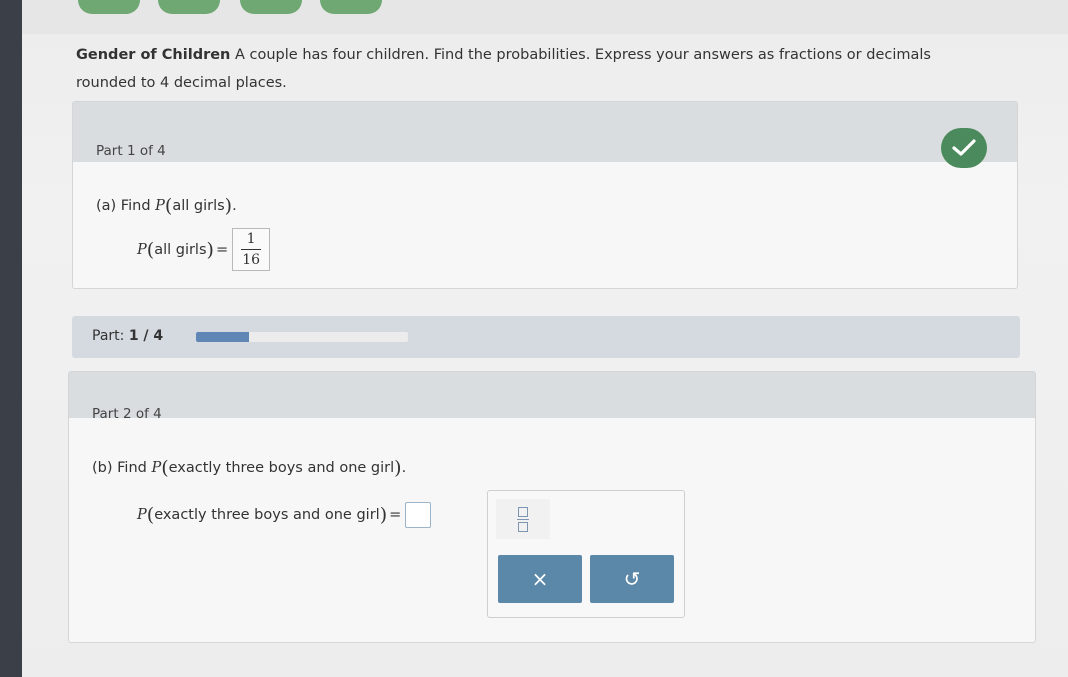 The width and height of the screenshot is (1068, 677). Describe the element at coordinates (228, 206) in the screenshot. I see `part1-close-paren: )` at that location.